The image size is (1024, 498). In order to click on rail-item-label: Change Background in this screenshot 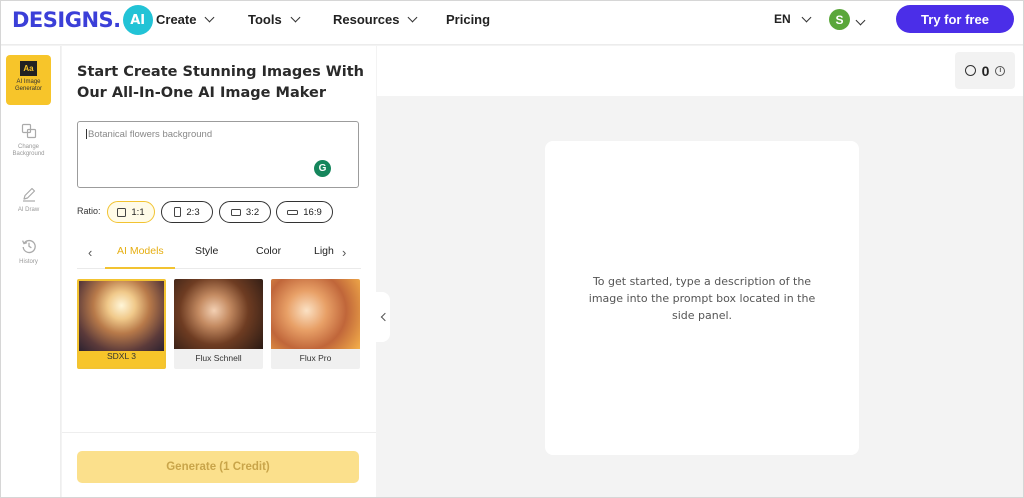, I will do `click(28, 150)`.